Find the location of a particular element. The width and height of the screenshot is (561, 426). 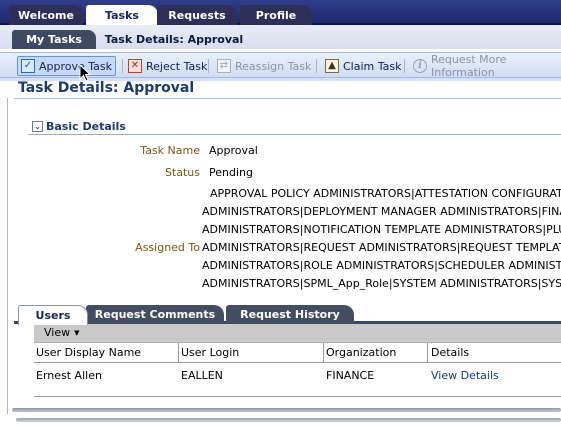

approve-task-button: ✓ Approve Task is located at coordinates (67, 66).